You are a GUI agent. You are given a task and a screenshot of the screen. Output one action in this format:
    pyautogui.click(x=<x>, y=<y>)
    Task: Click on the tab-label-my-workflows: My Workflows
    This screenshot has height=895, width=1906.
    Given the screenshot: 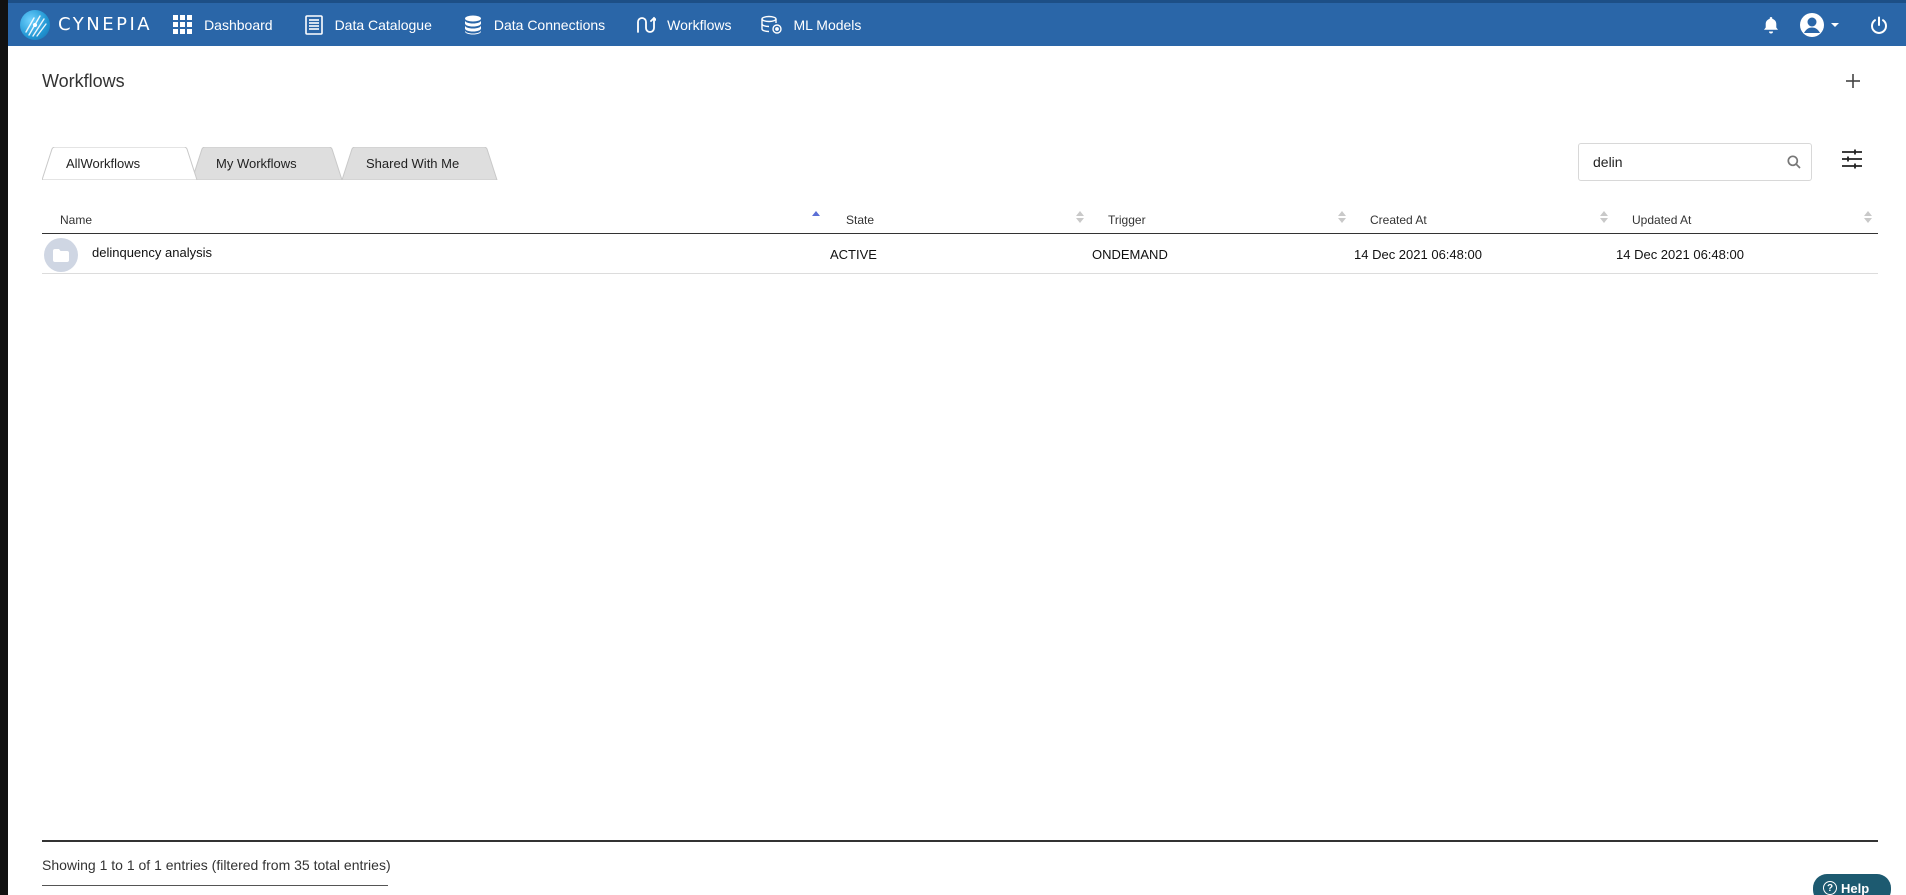 What is the action you would take?
    pyautogui.click(x=256, y=163)
    